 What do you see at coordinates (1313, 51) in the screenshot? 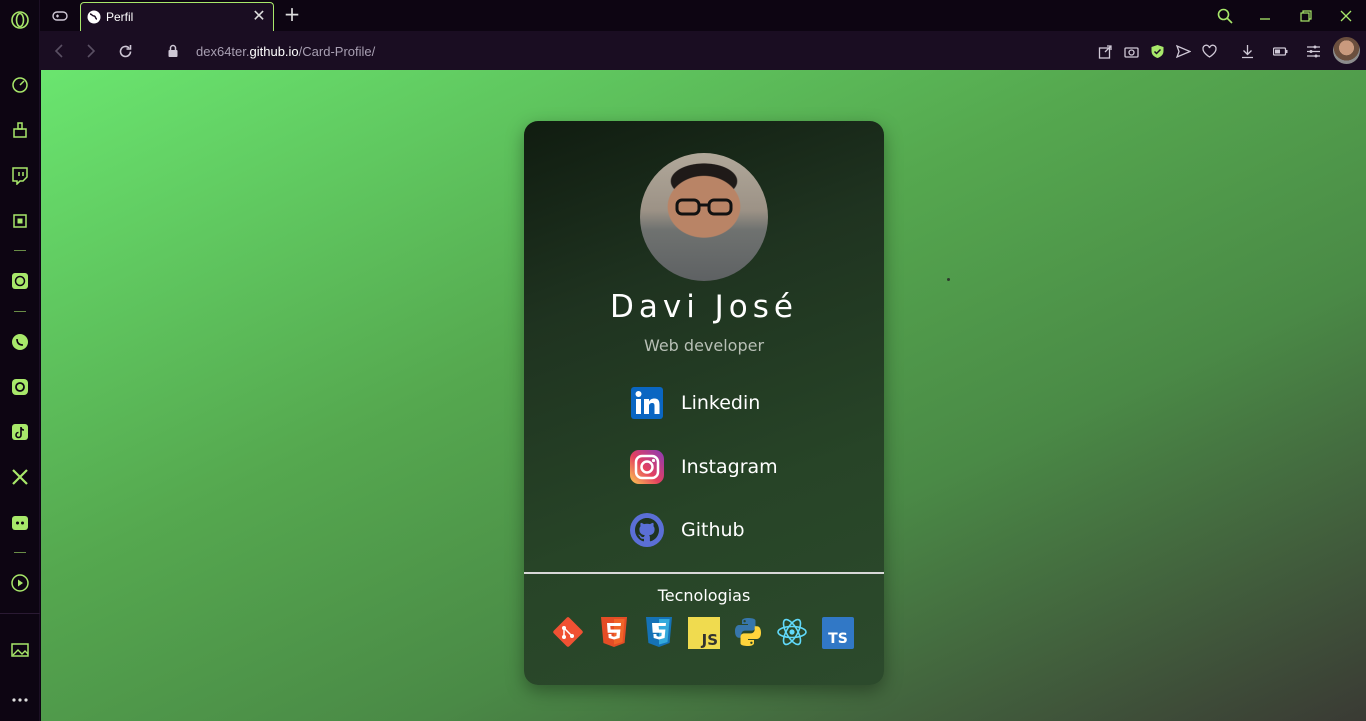
I see `easy-setup-icon` at bounding box center [1313, 51].